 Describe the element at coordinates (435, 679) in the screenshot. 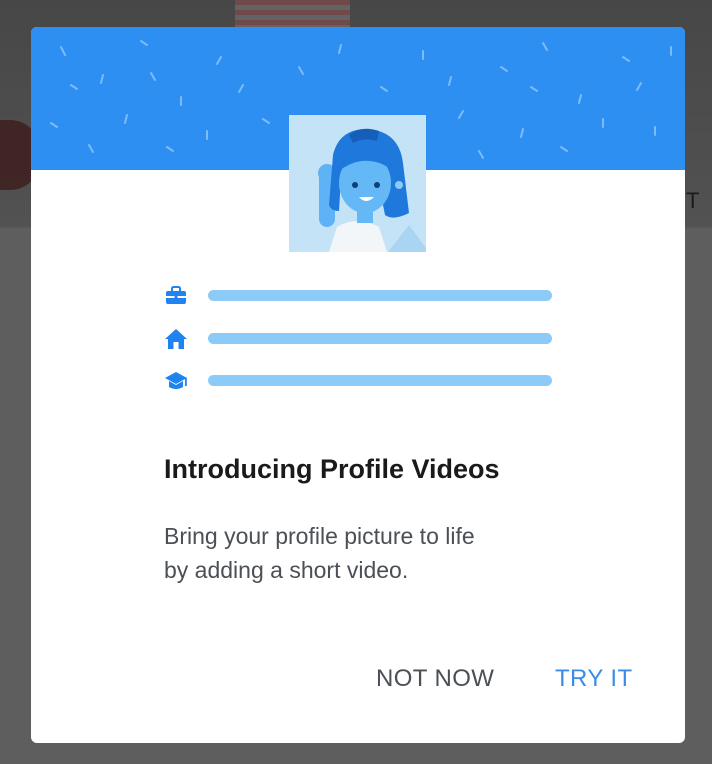

I see `not-now-button: NOT NOW` at that location.